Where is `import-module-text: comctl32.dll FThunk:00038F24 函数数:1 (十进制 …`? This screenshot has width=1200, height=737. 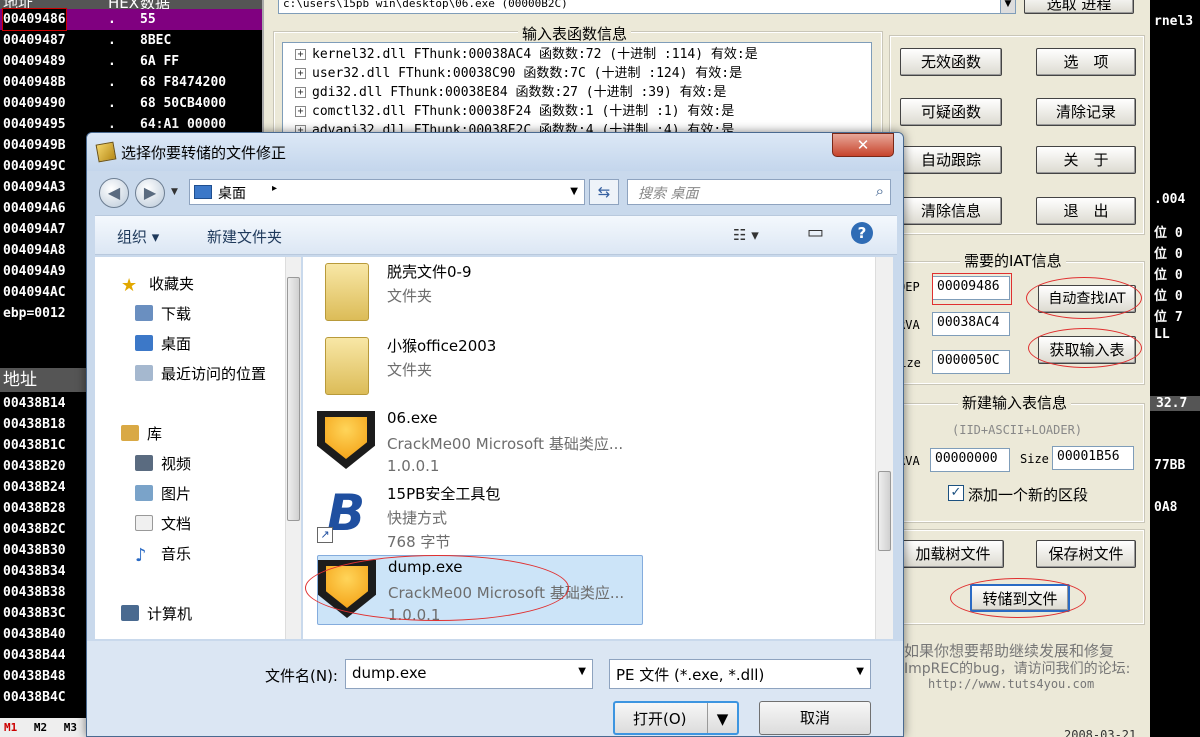 import-module-text: comctl32.dll FThunk:00038F24 函数数:1 (十进制 … is located at coordinates (523, 111).